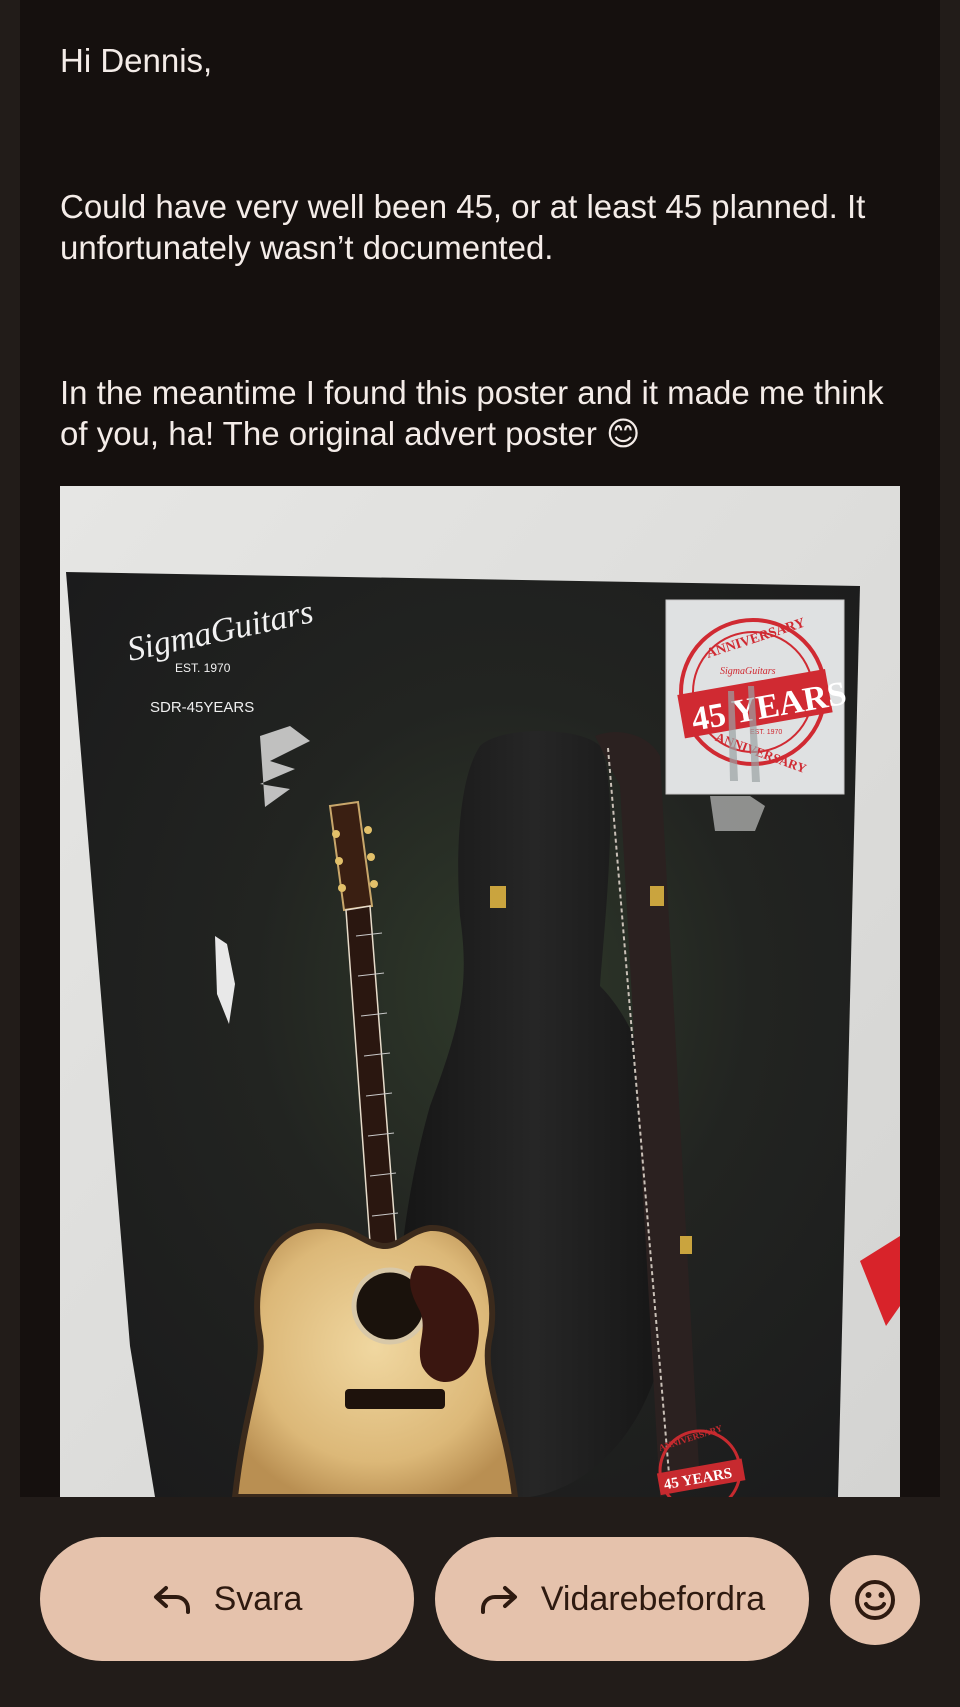 The image size is (960, 1707). I want to click on smiley-face-icon, so click(875, 1600).